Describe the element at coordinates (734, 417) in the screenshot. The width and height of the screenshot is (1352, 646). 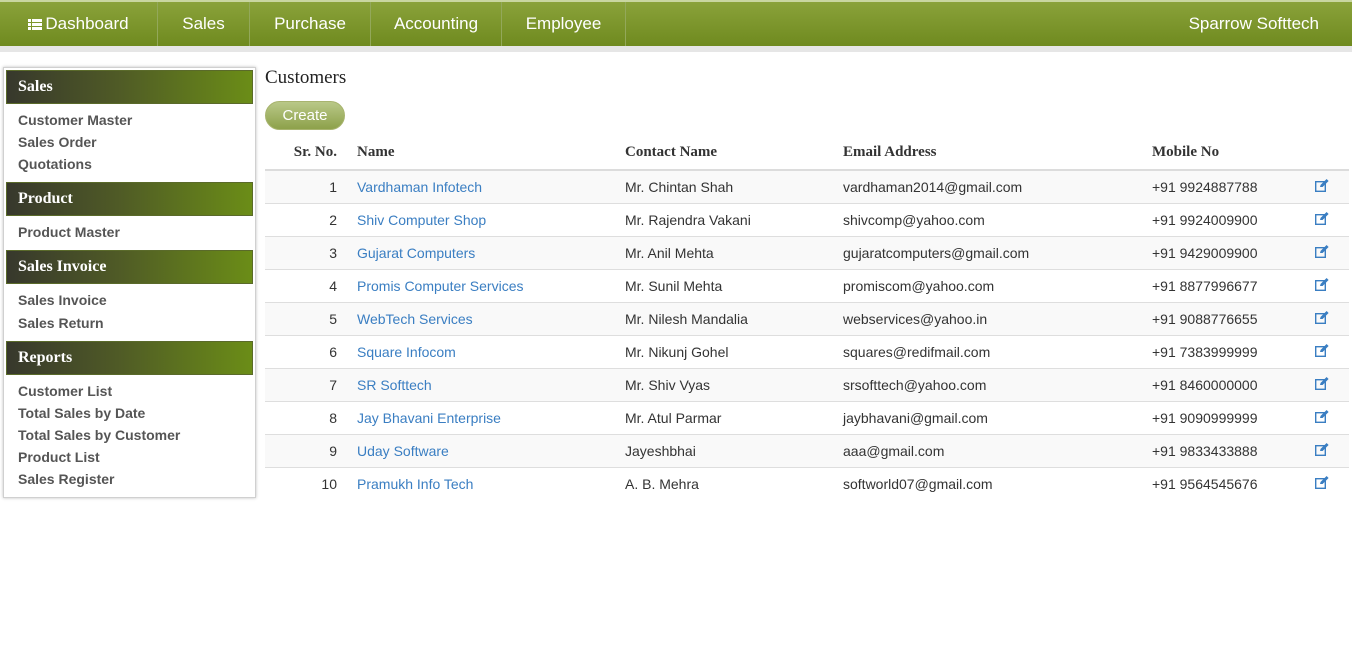
I see `cell-contact-name: Mr. Atul Parmar` at that location.